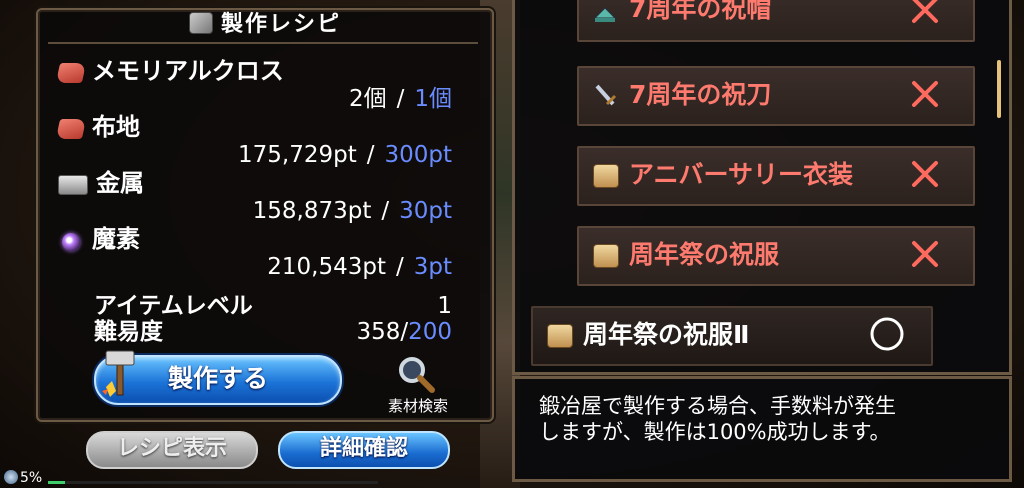 The image size is (1024, 488). Describe the element at coordinates (344, 155) in the screenshot. I see `material-amount-fabric: 175,729pt/300pt` at that location.